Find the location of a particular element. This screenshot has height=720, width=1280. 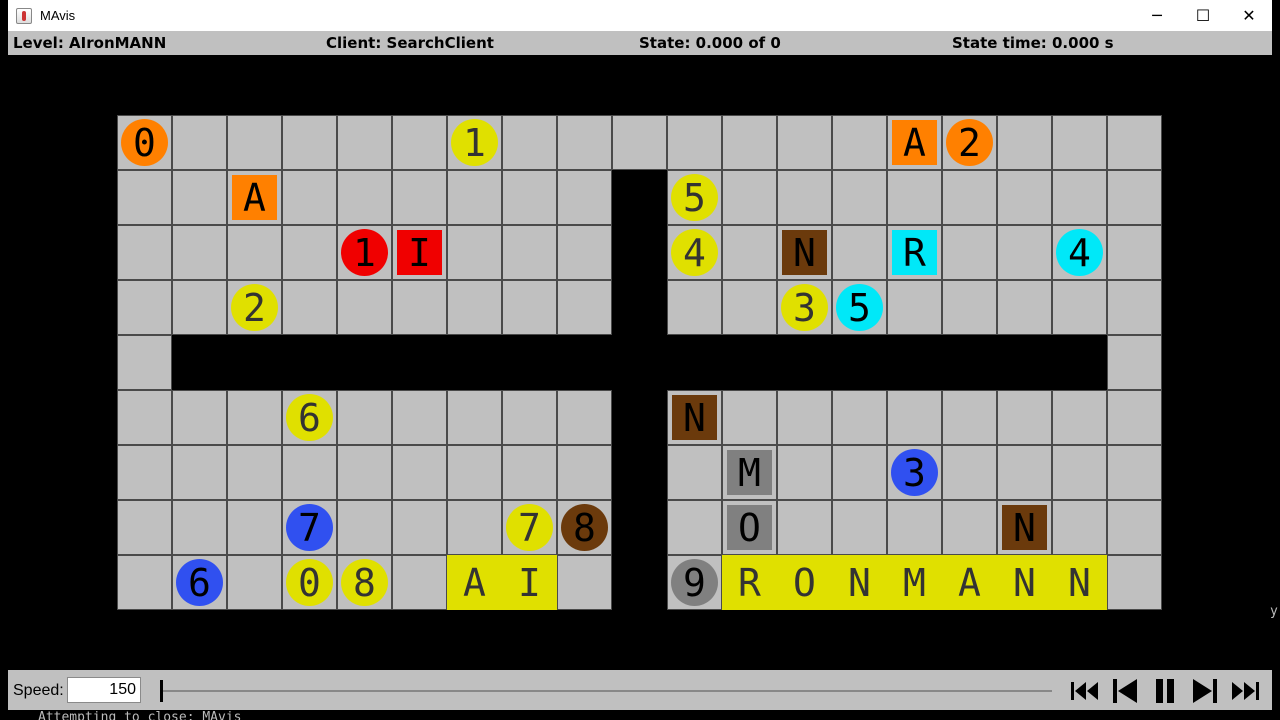

window-controls: ─ ☐ ✕ is located at coordinates (1203, 15).